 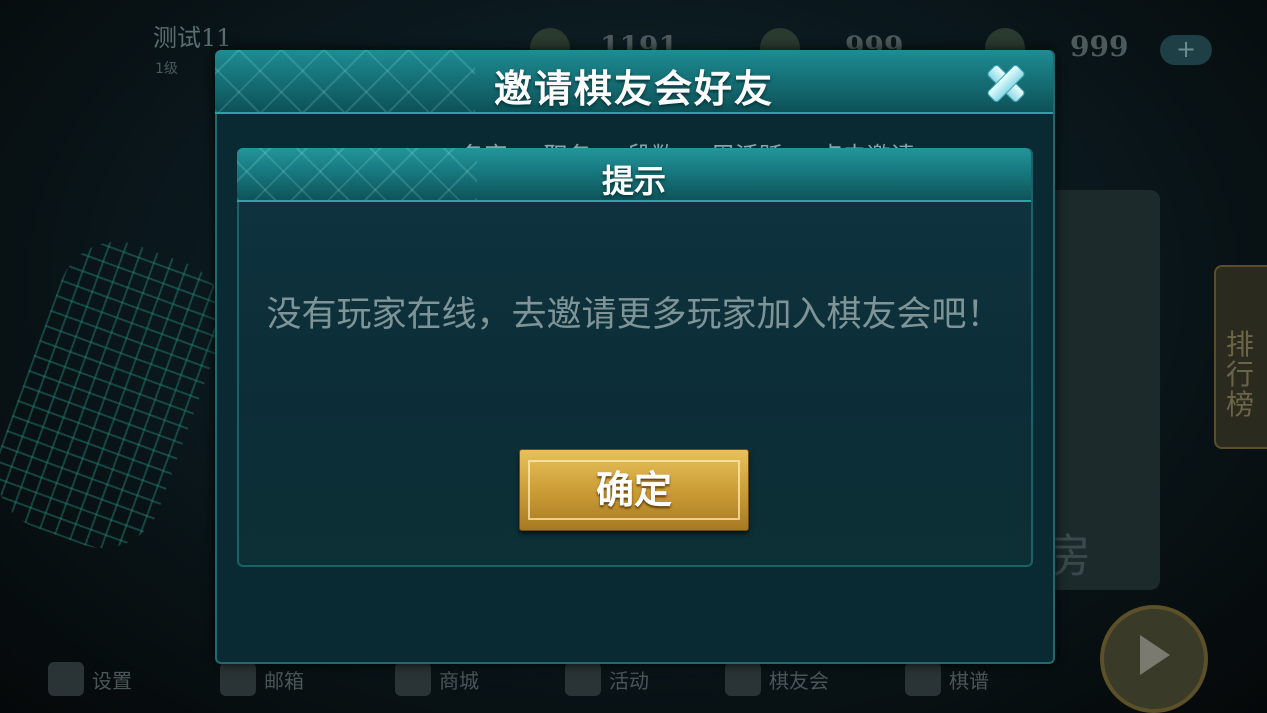 I want to click on invite-dialog-title: 邀请棋友会好友, so click(x=633, y=88).